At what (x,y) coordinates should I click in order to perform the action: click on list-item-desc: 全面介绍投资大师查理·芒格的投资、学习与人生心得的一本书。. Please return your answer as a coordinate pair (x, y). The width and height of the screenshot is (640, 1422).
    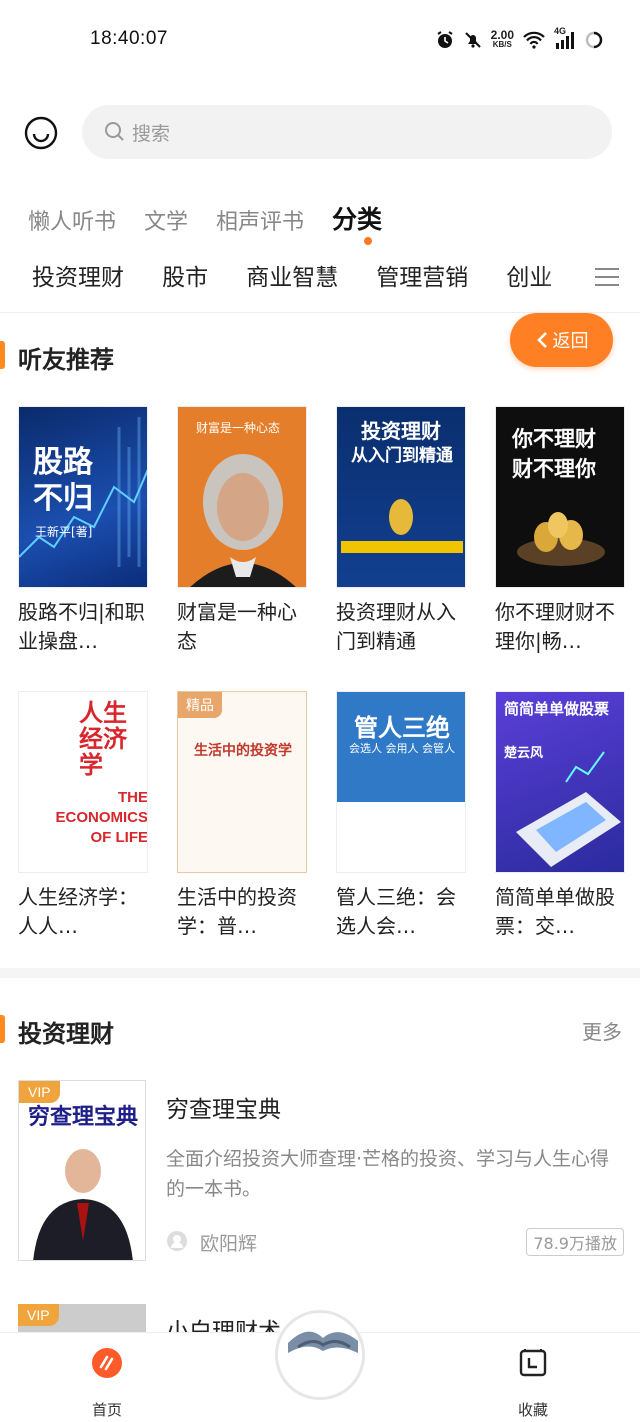
    Looking at the image, I should click on (388, 1174).